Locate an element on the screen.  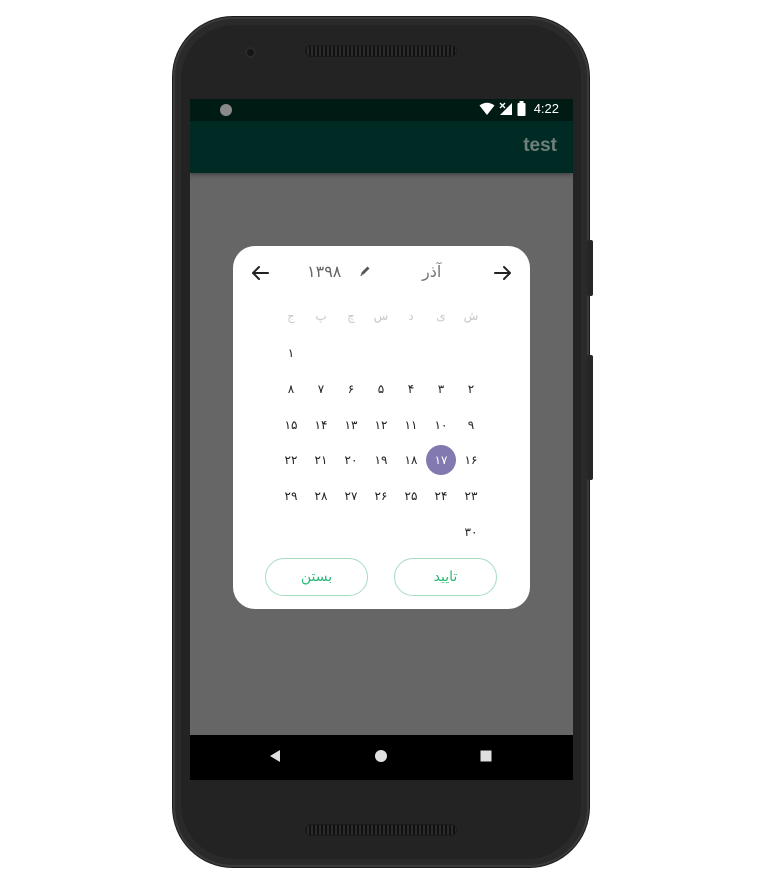
calendar-day: ۱۲ is located at coordinates (381, 425).